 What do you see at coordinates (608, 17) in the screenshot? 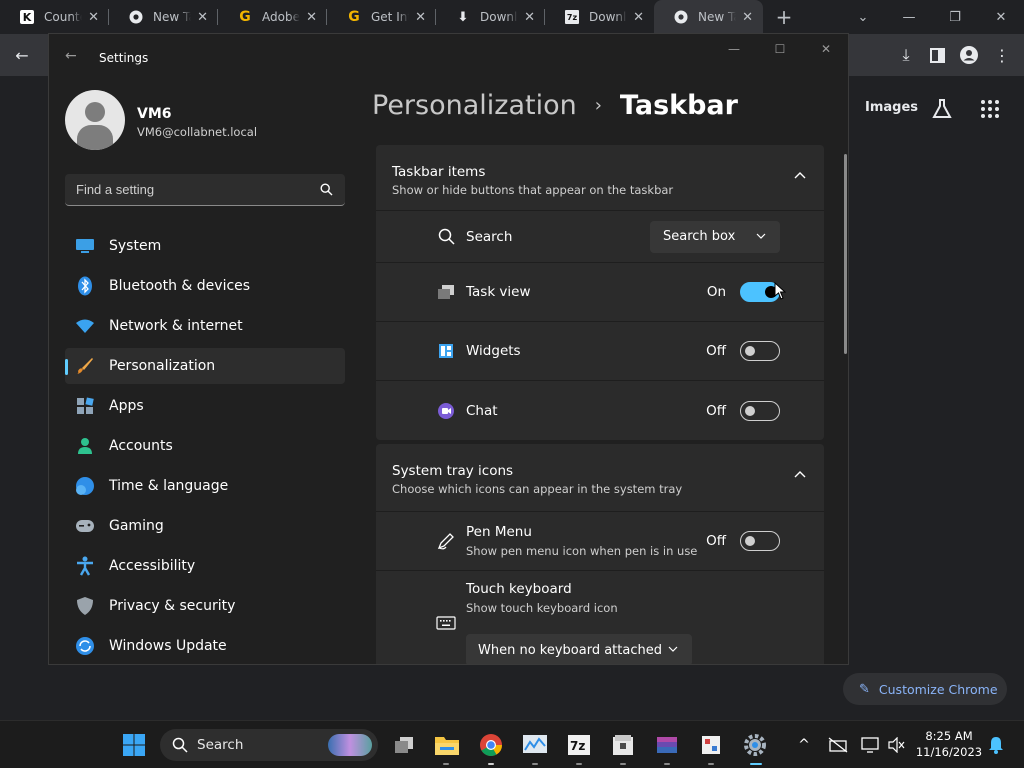
I see `tab-title: Downlo` at bounding box center [608, 17].